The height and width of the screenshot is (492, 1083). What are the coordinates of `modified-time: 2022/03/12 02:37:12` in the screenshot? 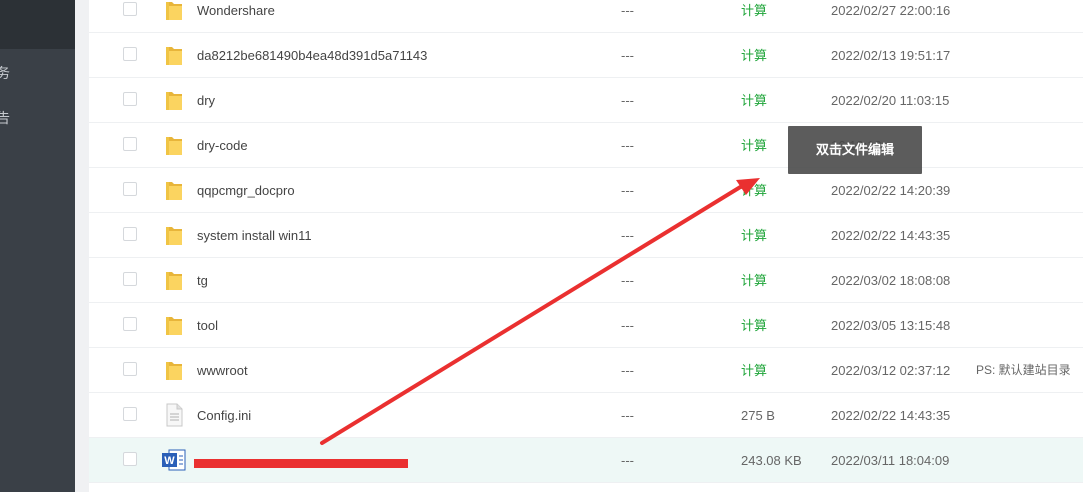 It's located at (891, 370).